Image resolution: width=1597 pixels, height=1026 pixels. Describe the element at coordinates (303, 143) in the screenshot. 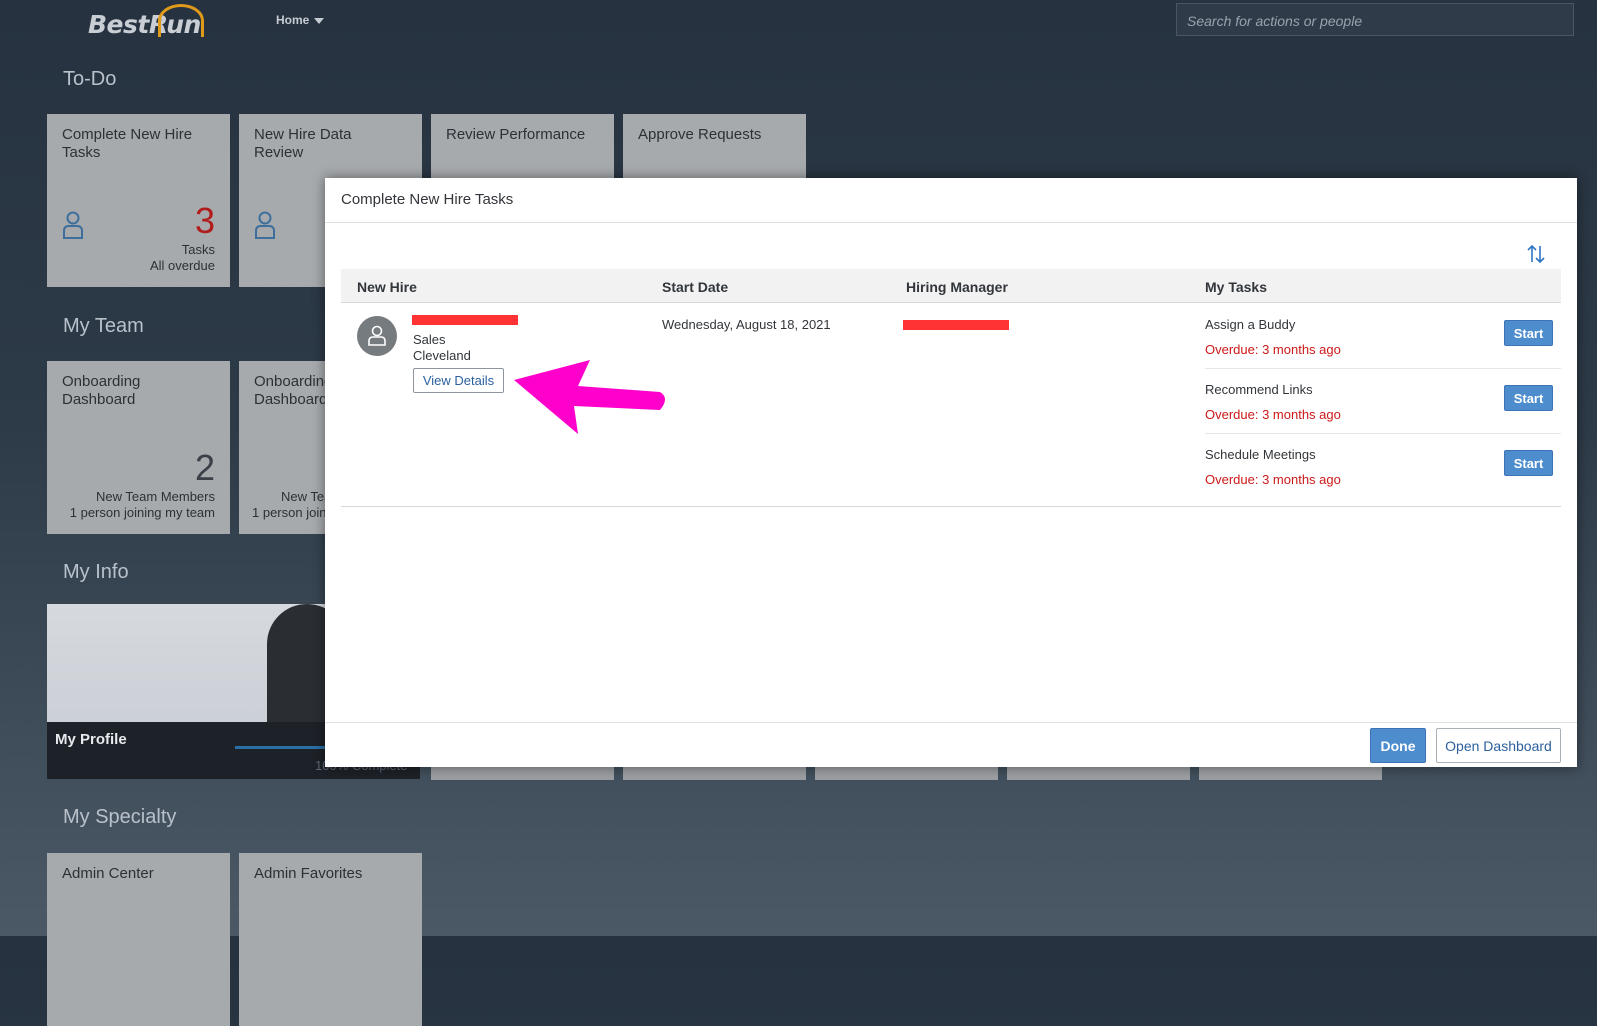

I see `tile-title: New Hire Data Review` at that location.